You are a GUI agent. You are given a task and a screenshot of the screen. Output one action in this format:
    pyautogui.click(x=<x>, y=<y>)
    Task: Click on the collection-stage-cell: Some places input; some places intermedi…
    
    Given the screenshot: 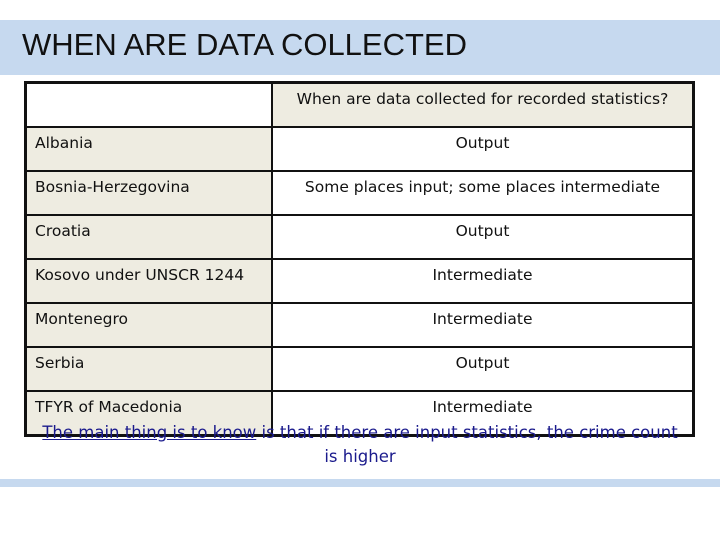 What is the action you would take?
    pyautogui.click(x=483, y=193)
    